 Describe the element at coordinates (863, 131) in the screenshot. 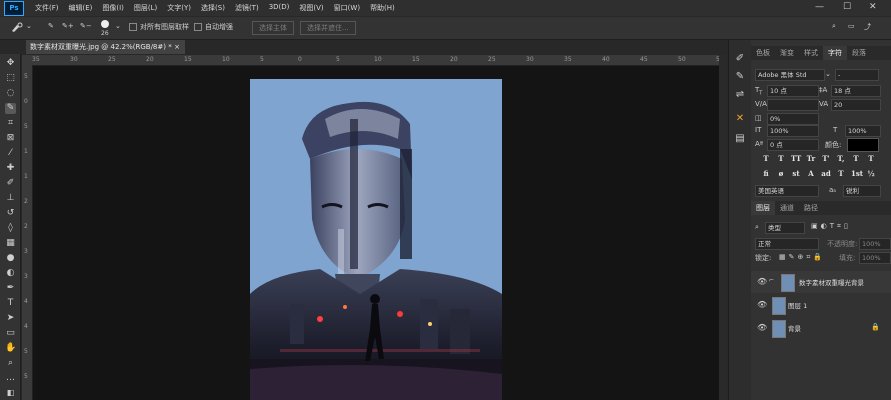

I see `horizontal-scale-input: 100%` at that location.